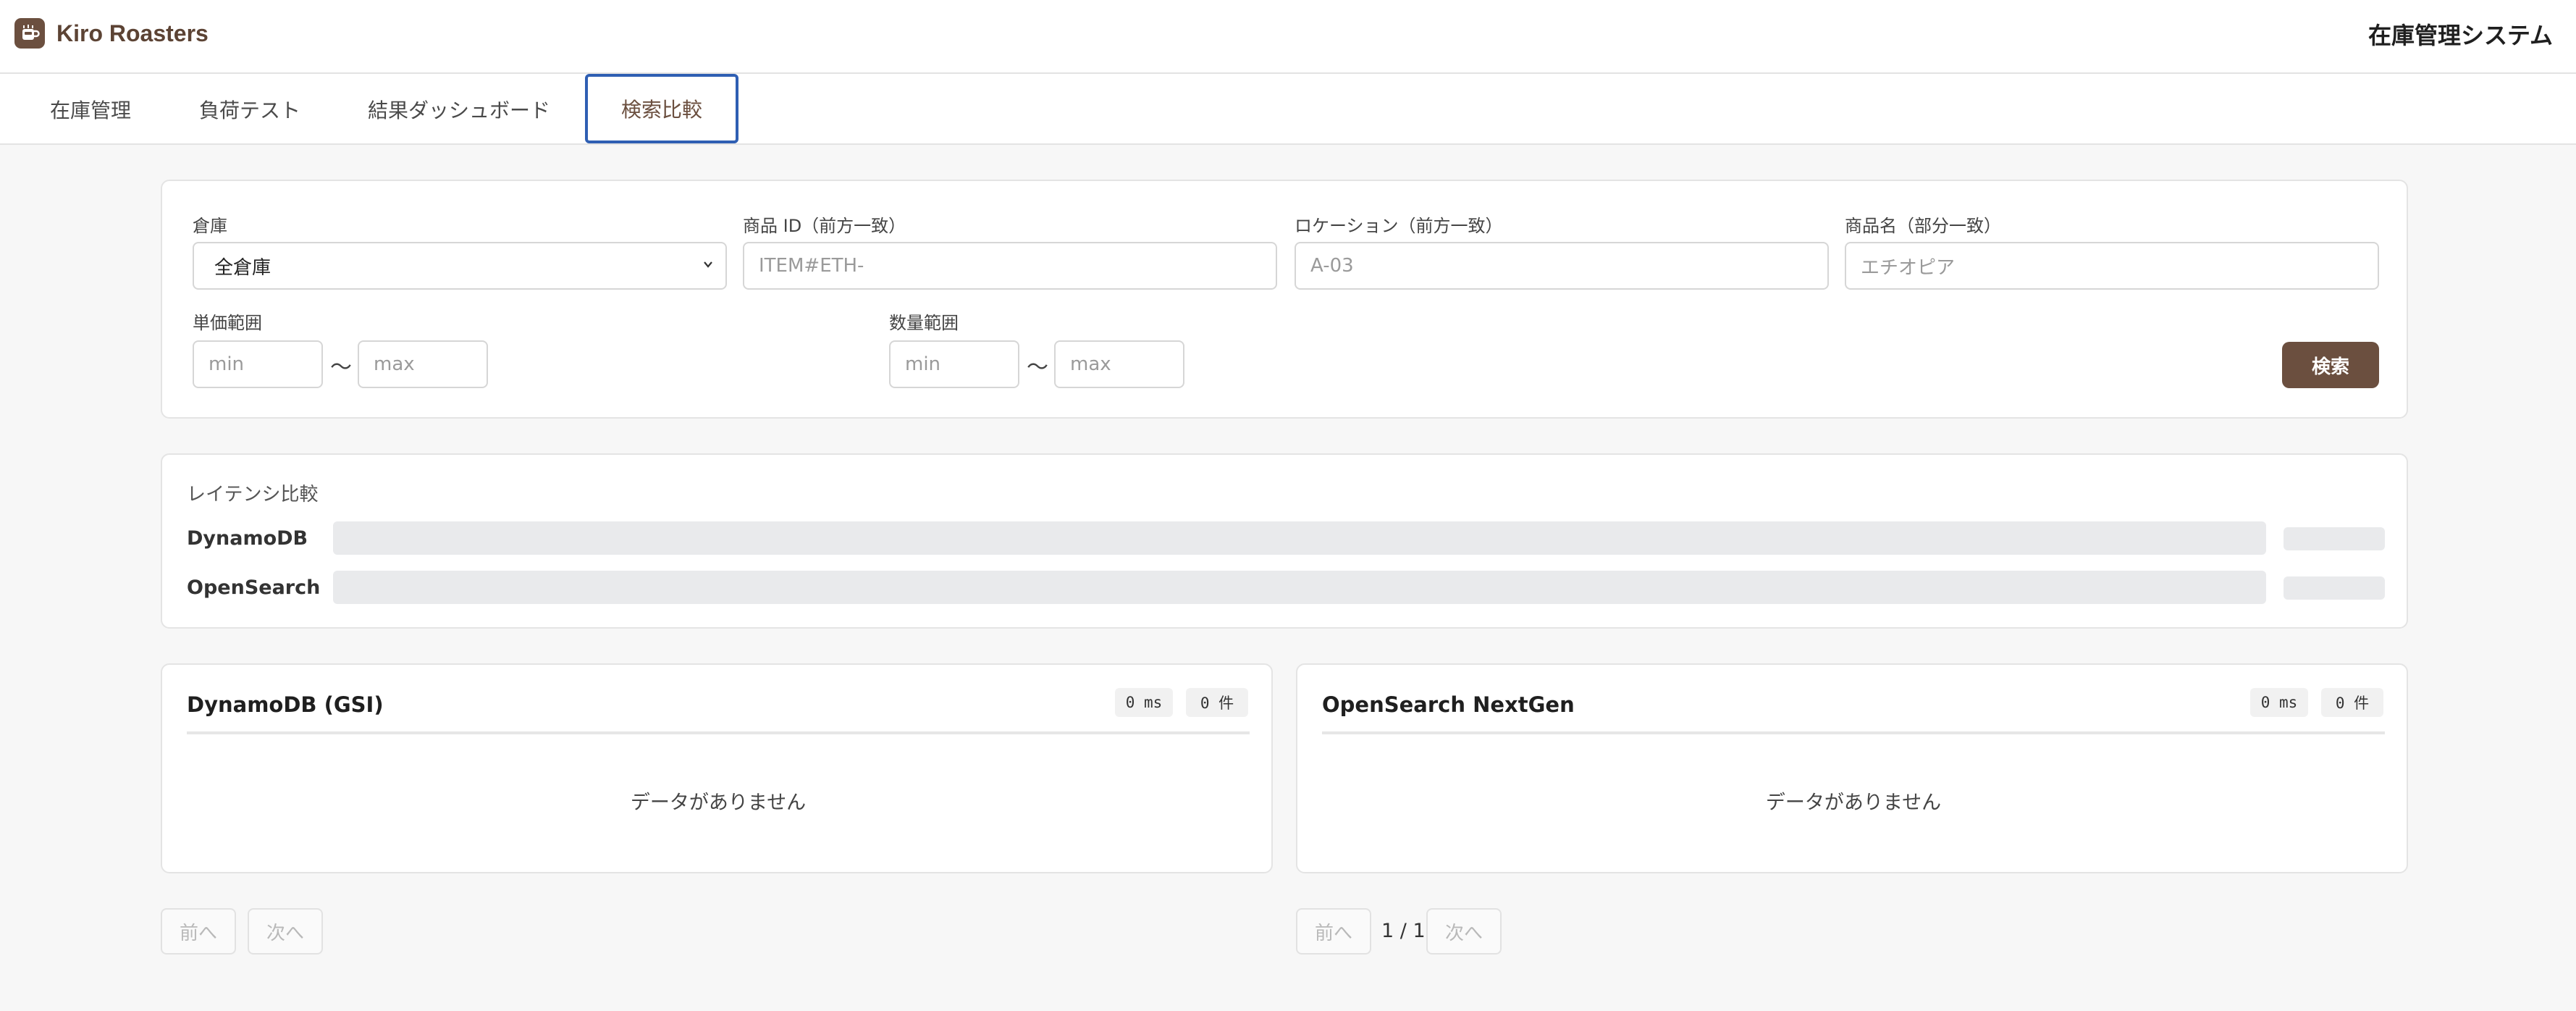  What do you see at coordinates (954, 364) in the screenshot?
I see `qty-min-input: min` at bounding box center [954, 364].